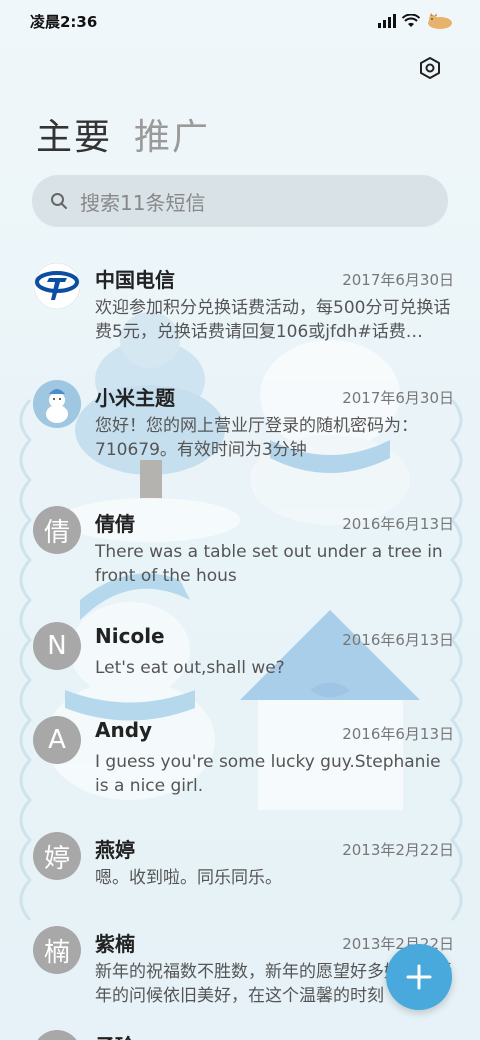 The height and width of the screenshot is (1040, 480). I want to click on contact-name: 小米主题, so click(135, 398).